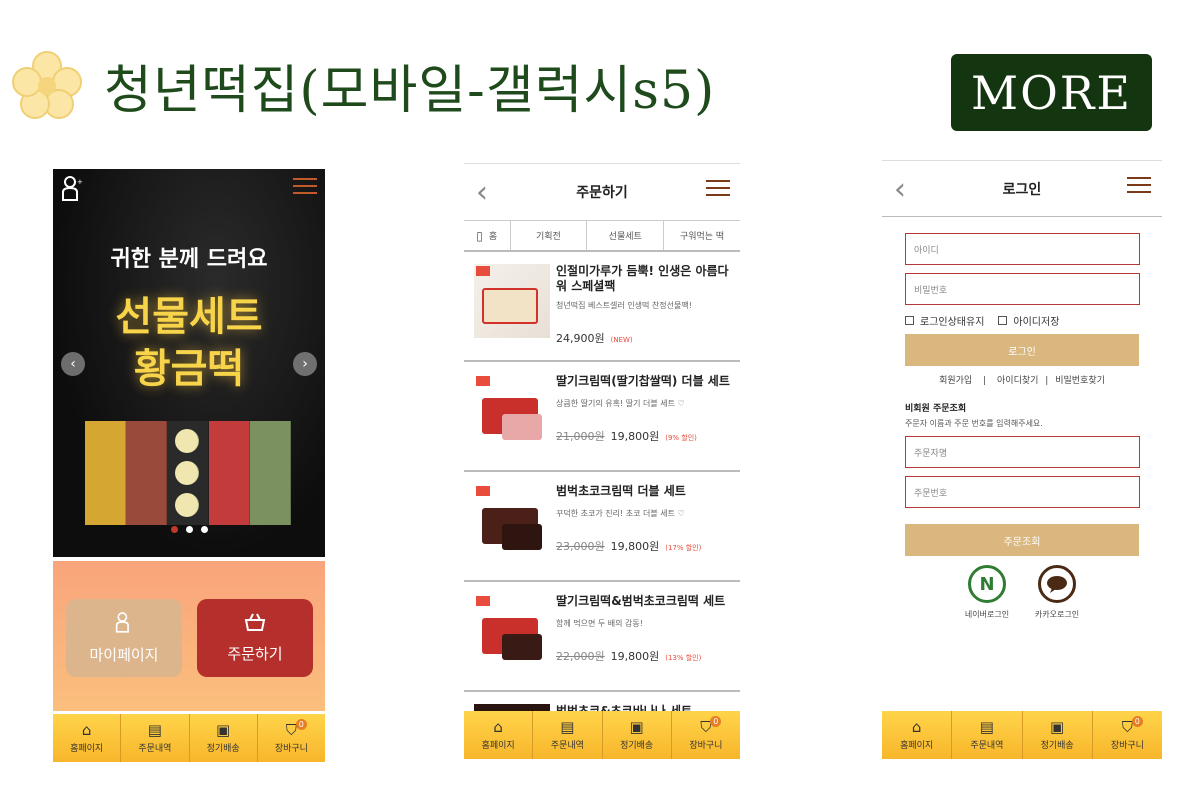 Image resolution: width=1200 pixels, height=800 pixels. Describe the element at coordinates (620, 403) in the screenshot. I see `product-desc: 상큼한 딸기의 유혹! 딸기 더블 세트 ♡` at that location.